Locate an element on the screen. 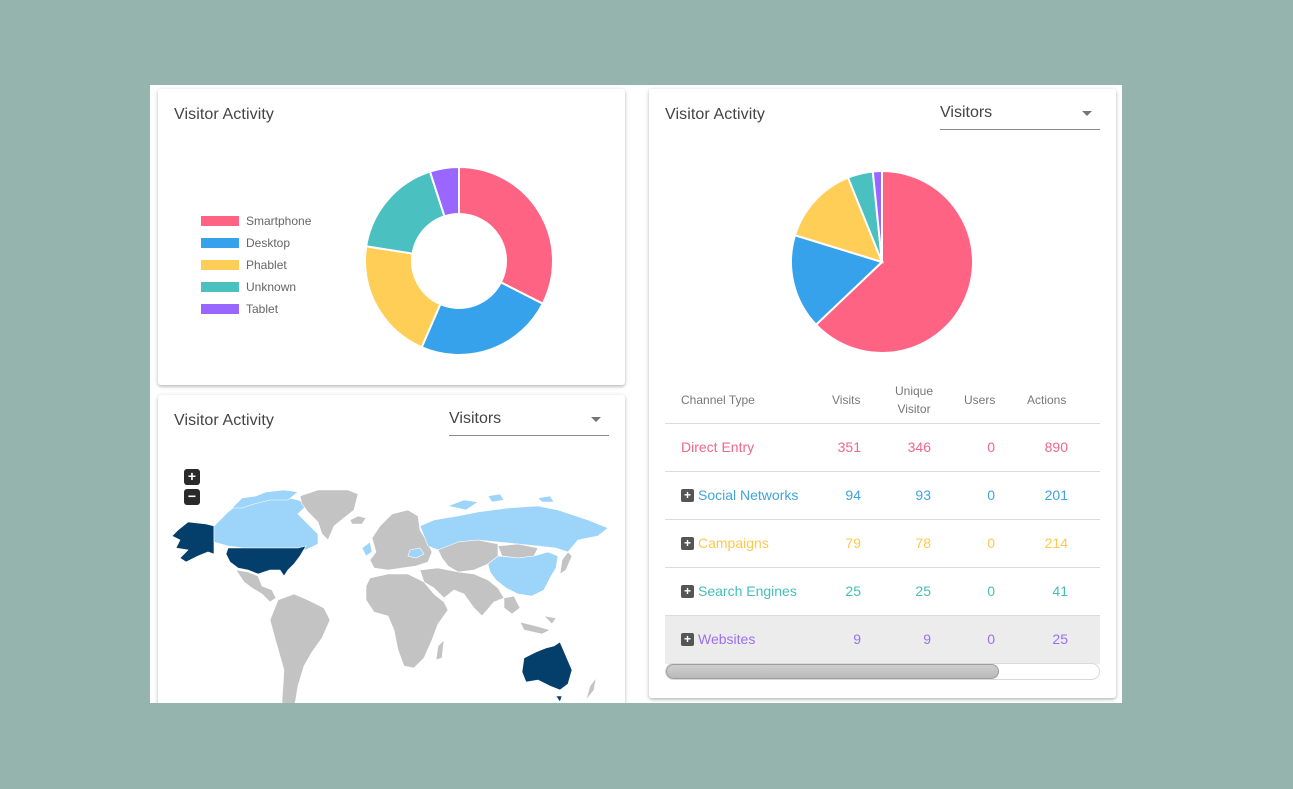  cell-actions: 890 is located at coordinates (1056, 447).